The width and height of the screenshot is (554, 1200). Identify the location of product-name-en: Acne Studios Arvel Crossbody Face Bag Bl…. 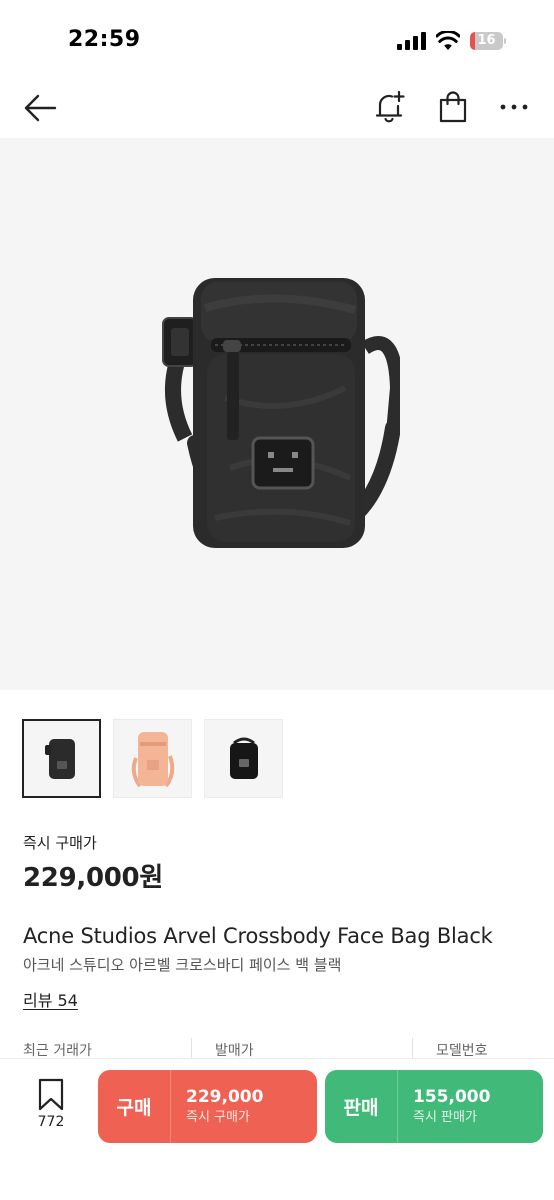
(258, 936).